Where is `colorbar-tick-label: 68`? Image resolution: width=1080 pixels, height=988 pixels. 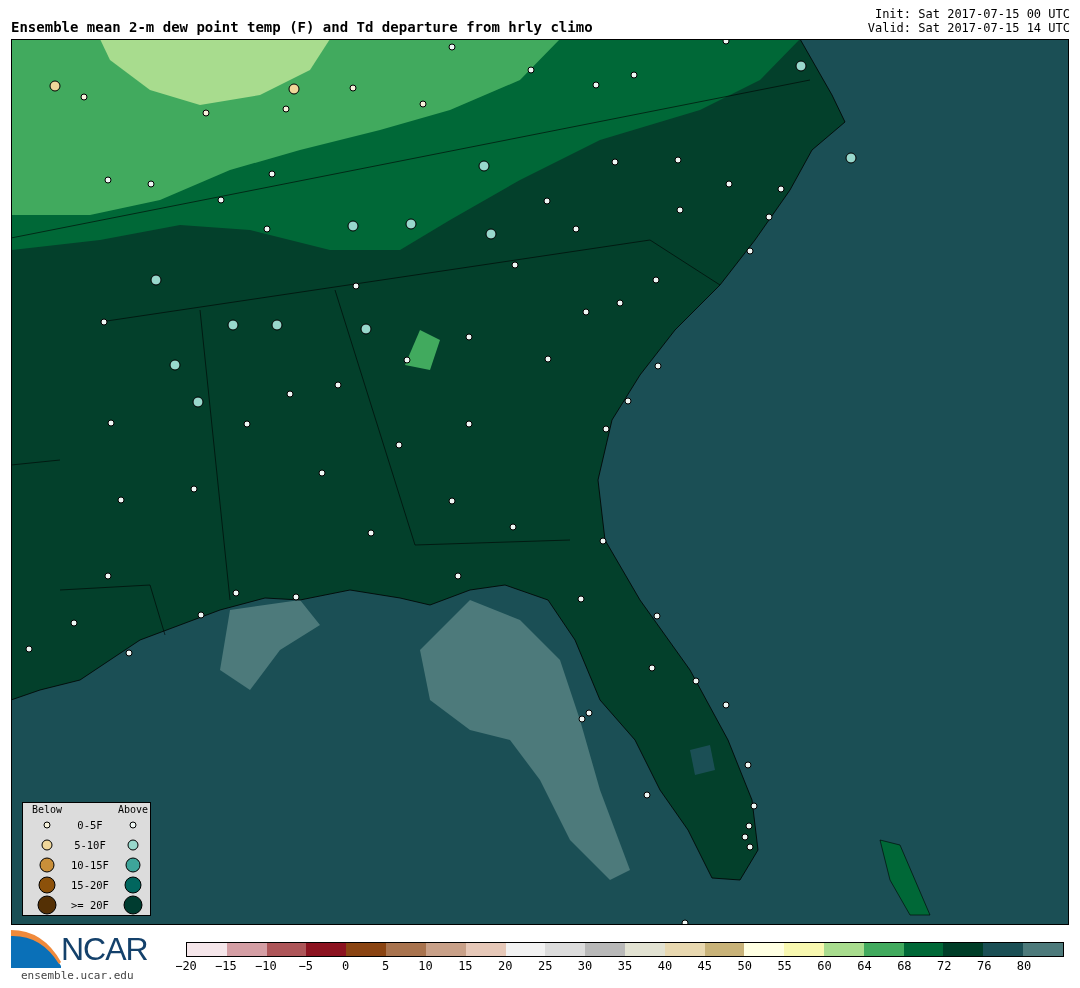 colorbar-tick-label: 68 is located at coordinates (904, 966).